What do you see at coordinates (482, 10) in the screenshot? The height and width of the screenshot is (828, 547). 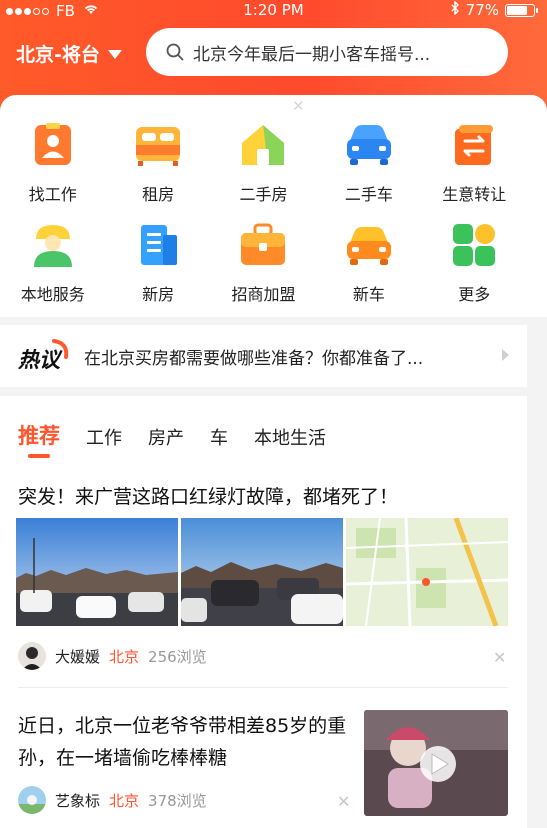 I see `battery-percent: 77%` at bounding box center [482, 10].